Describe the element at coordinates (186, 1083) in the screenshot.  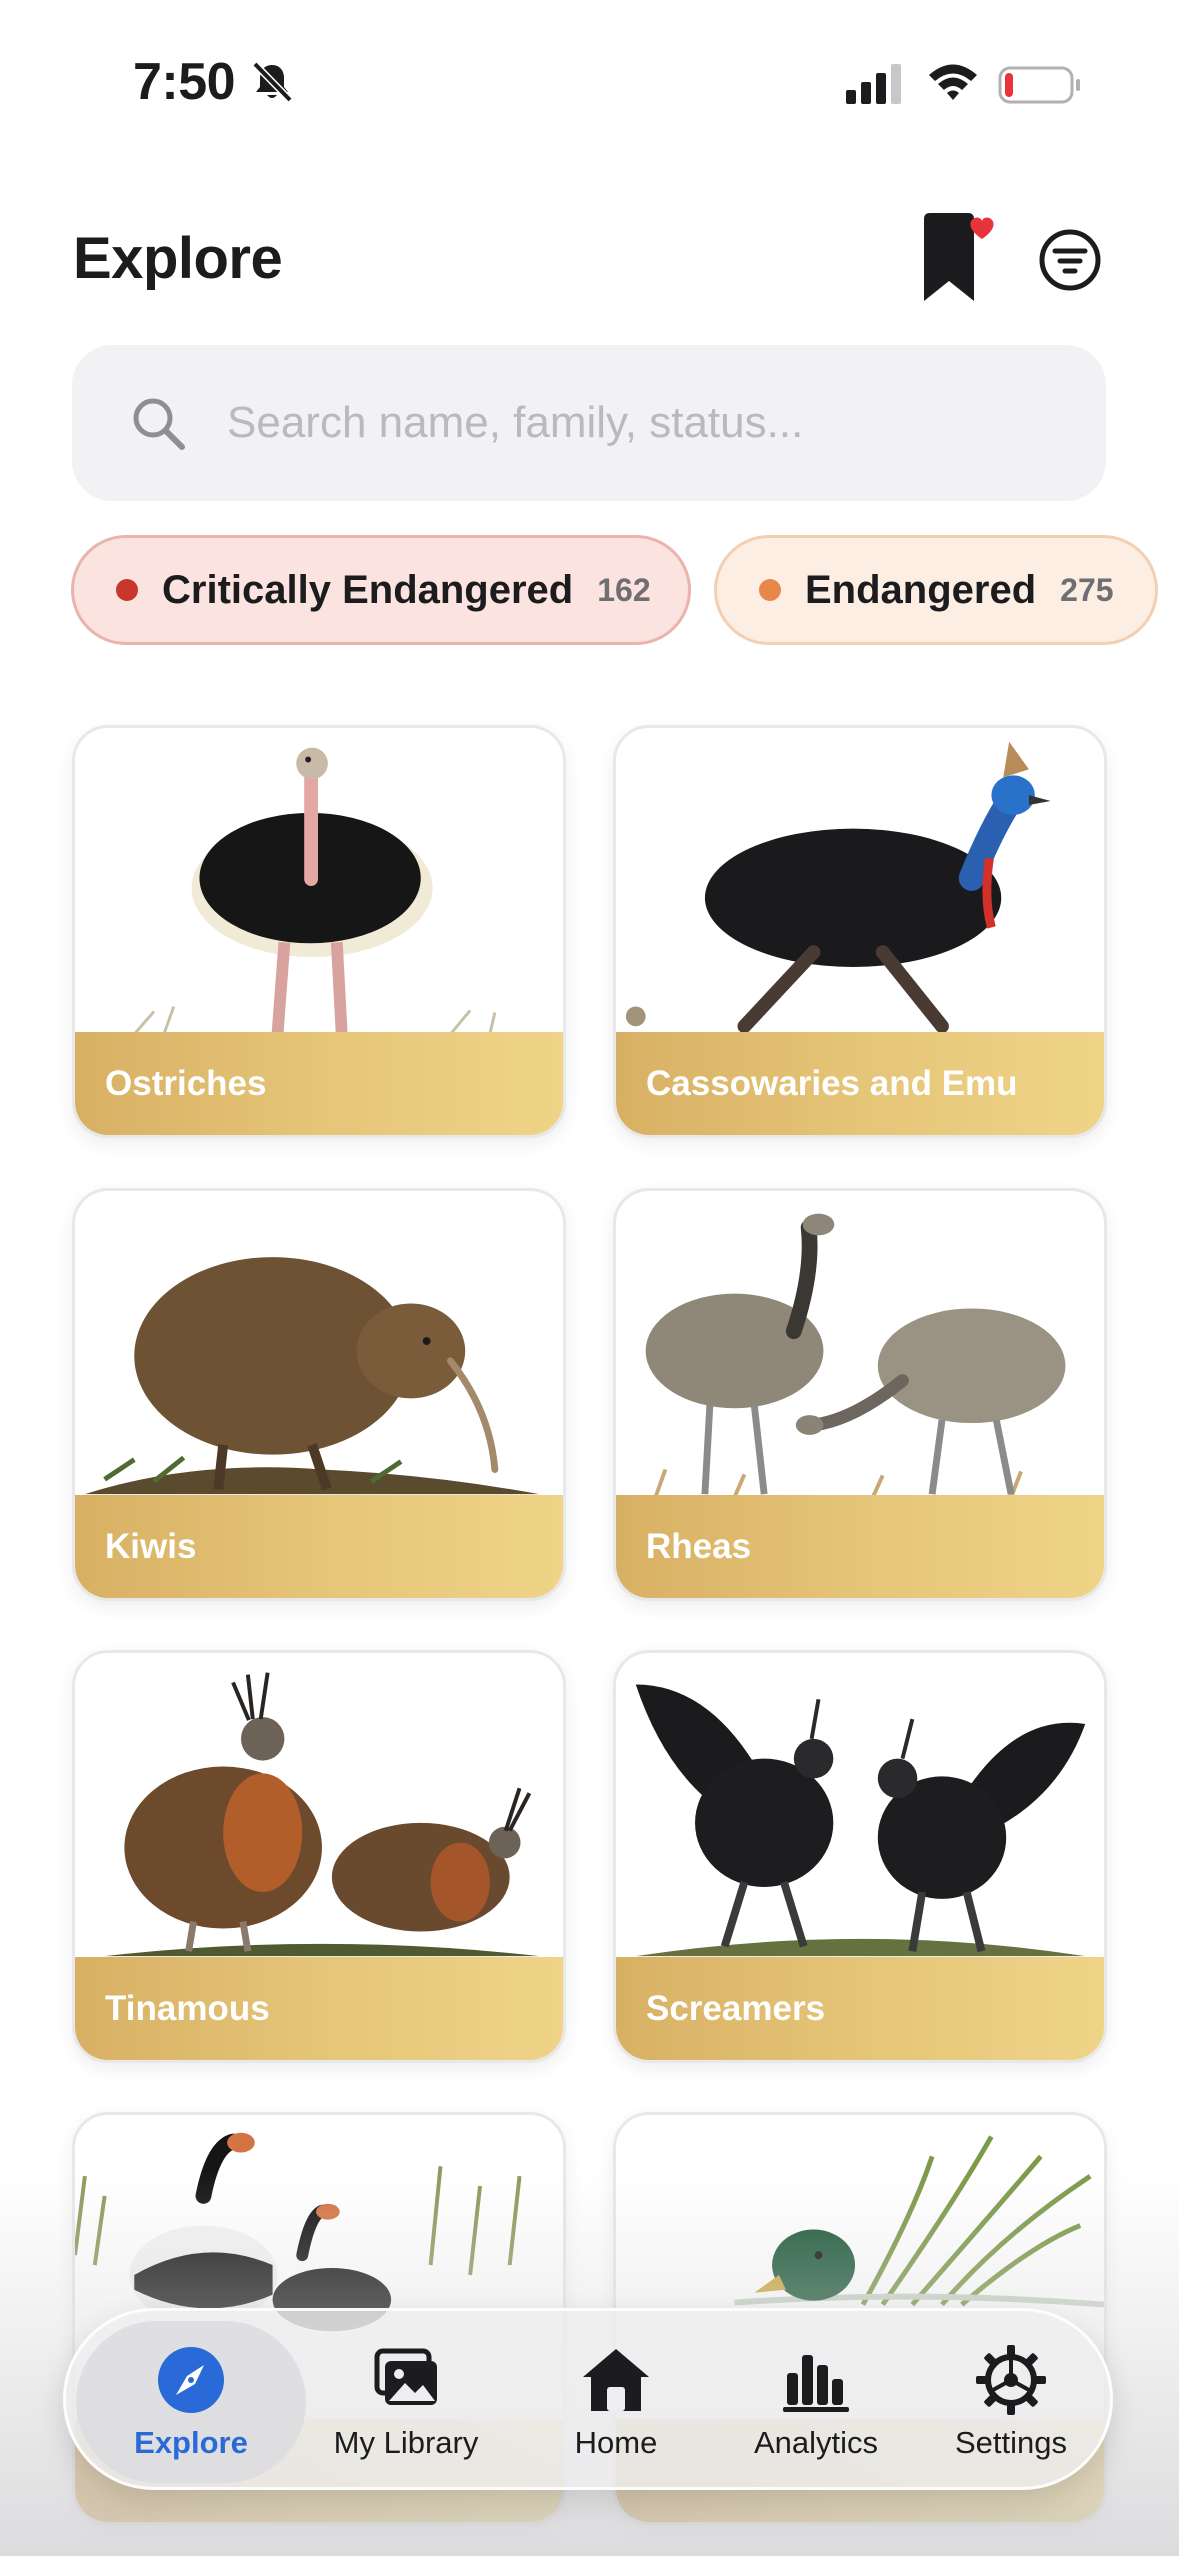
I see `card-title: Ostriches` at that location.